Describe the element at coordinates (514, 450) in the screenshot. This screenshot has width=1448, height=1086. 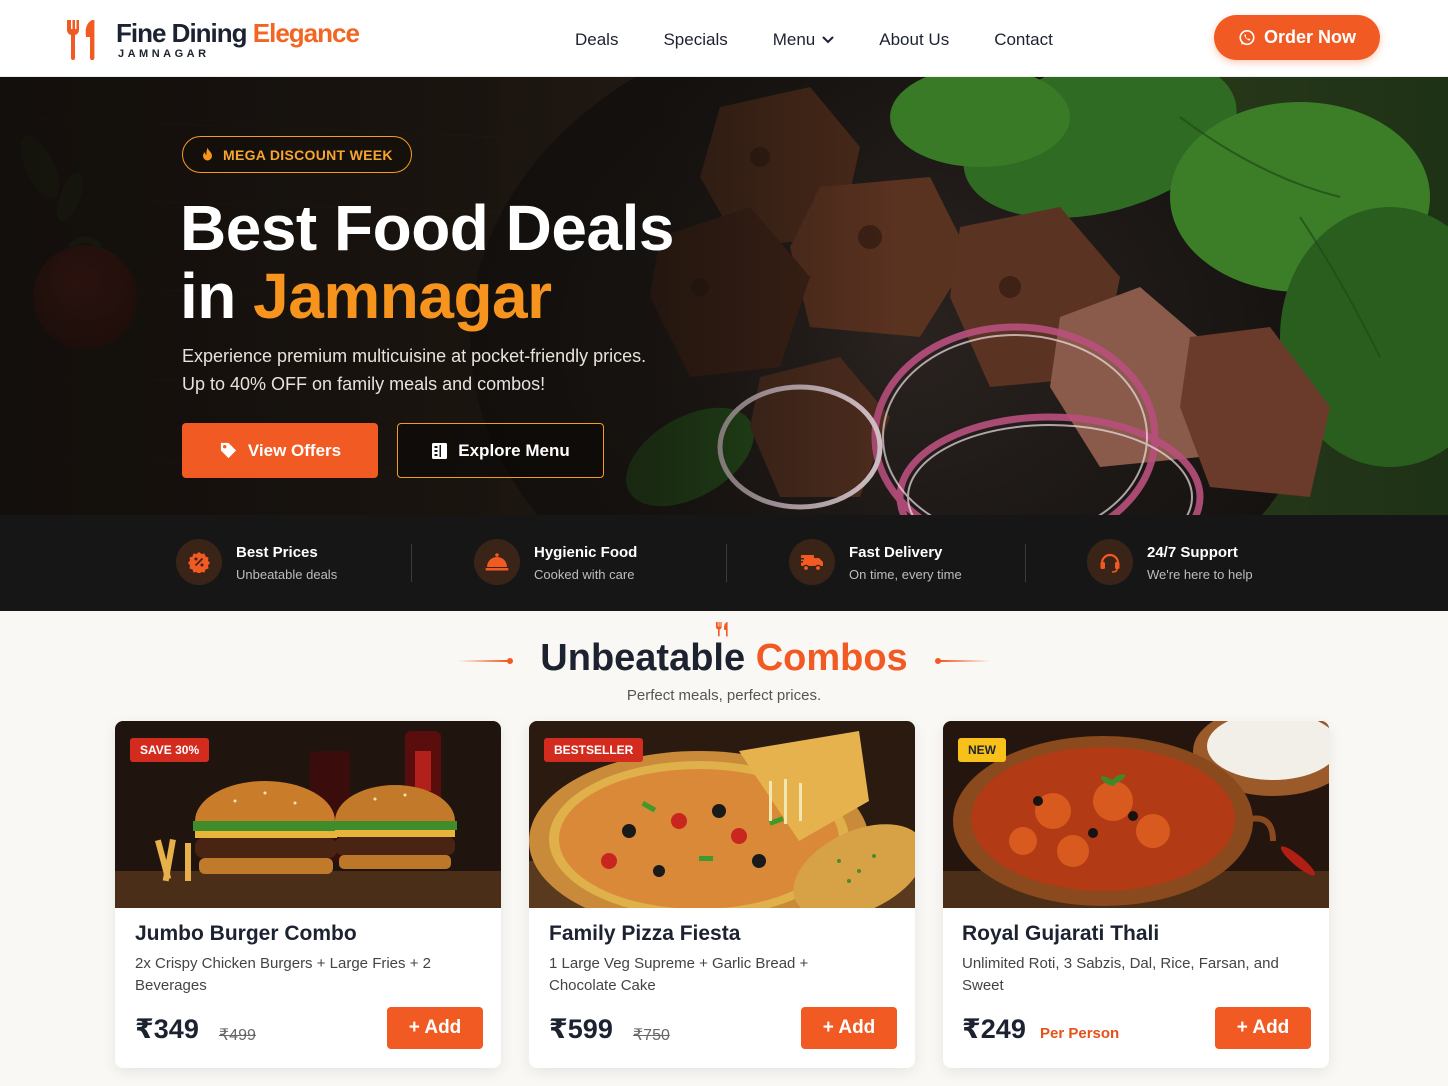
I see `explore-menu-label: Explore Menu` at that location.